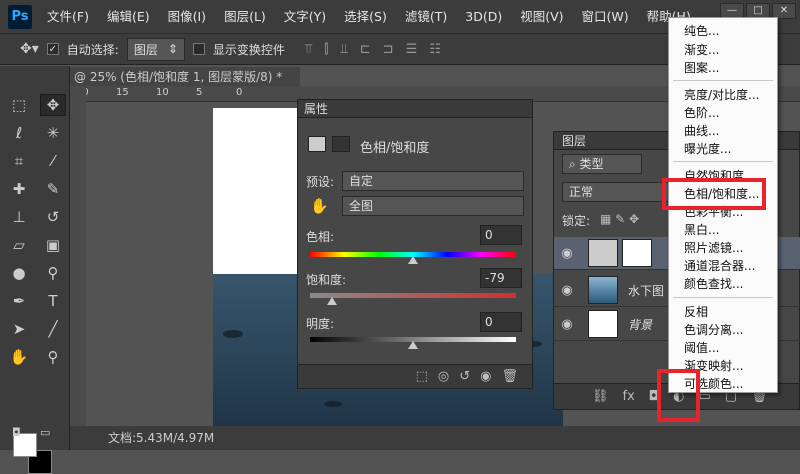  What do you see at coordinates (53, 133) in the screenshot?
I see `magic-wand-icon: ✳` at bounding box center [53, 133].